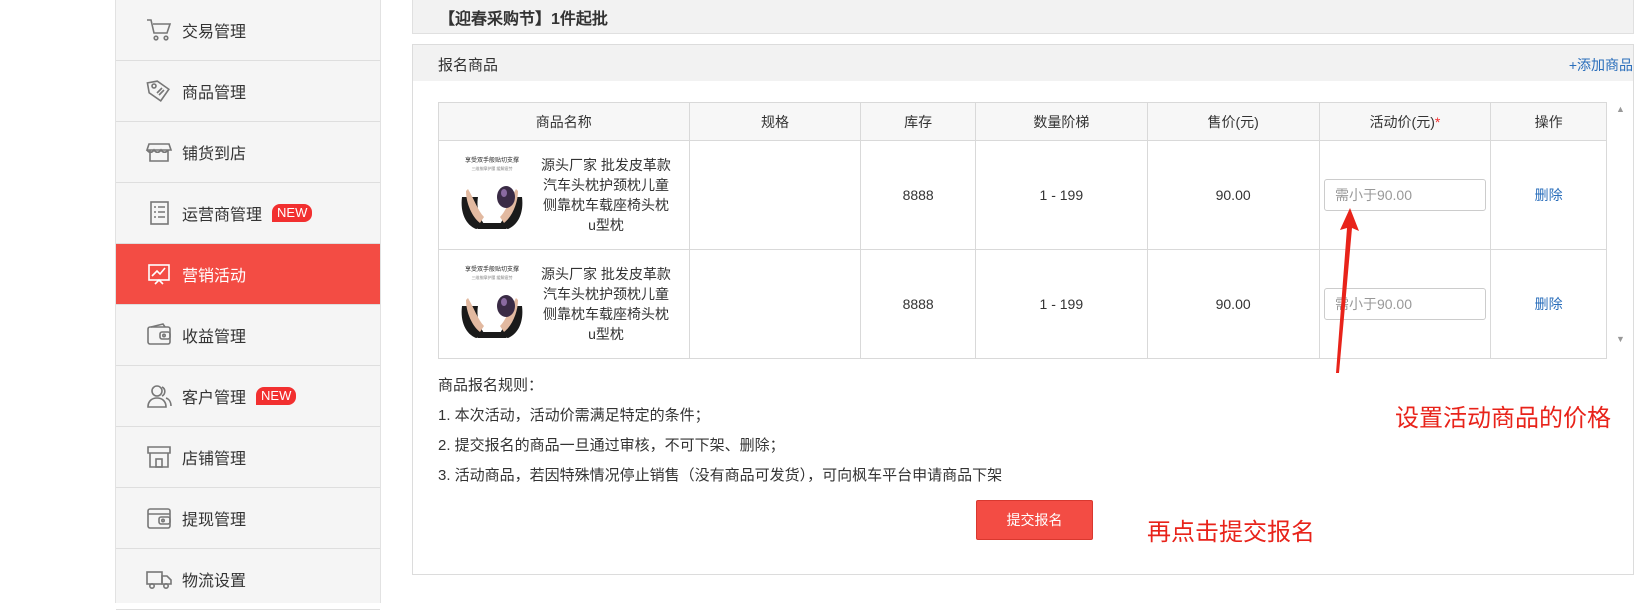 The image size is (1634, 610). I want to click on col-header-activity-price: 活动价(元)*, so click(1405, 121).